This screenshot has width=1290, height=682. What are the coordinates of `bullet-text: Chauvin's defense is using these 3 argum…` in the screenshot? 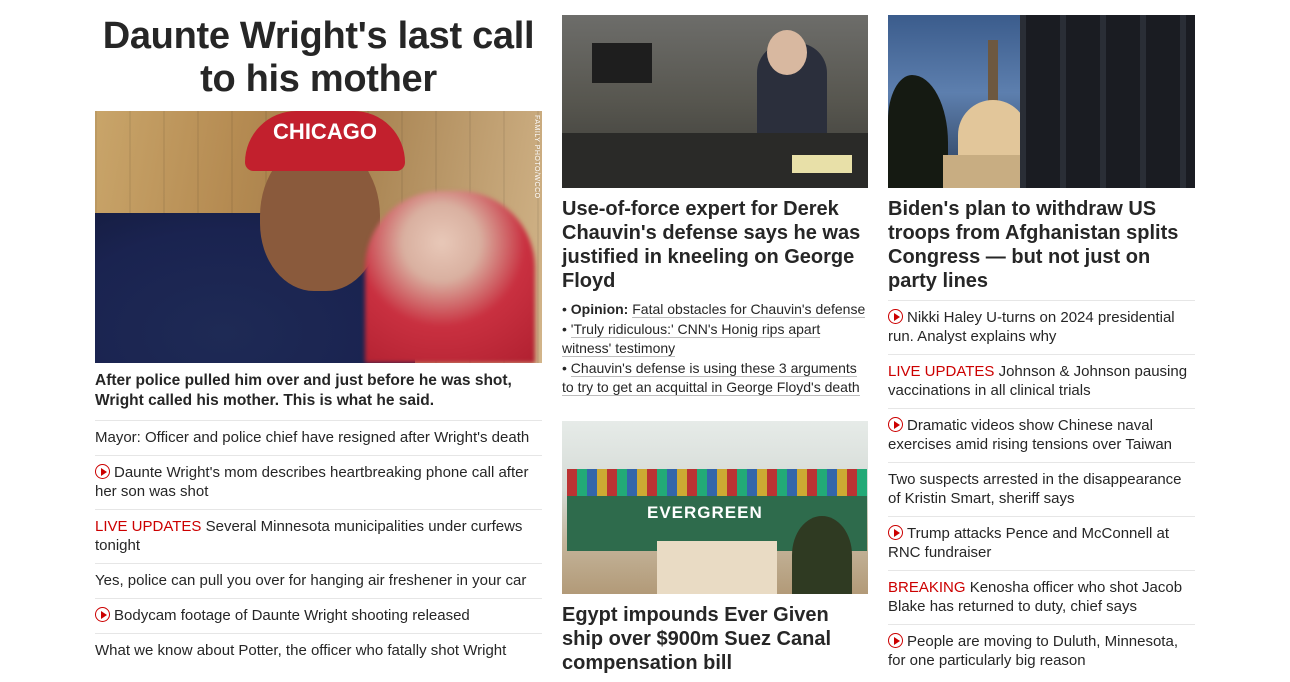 It's located at (711, 378).